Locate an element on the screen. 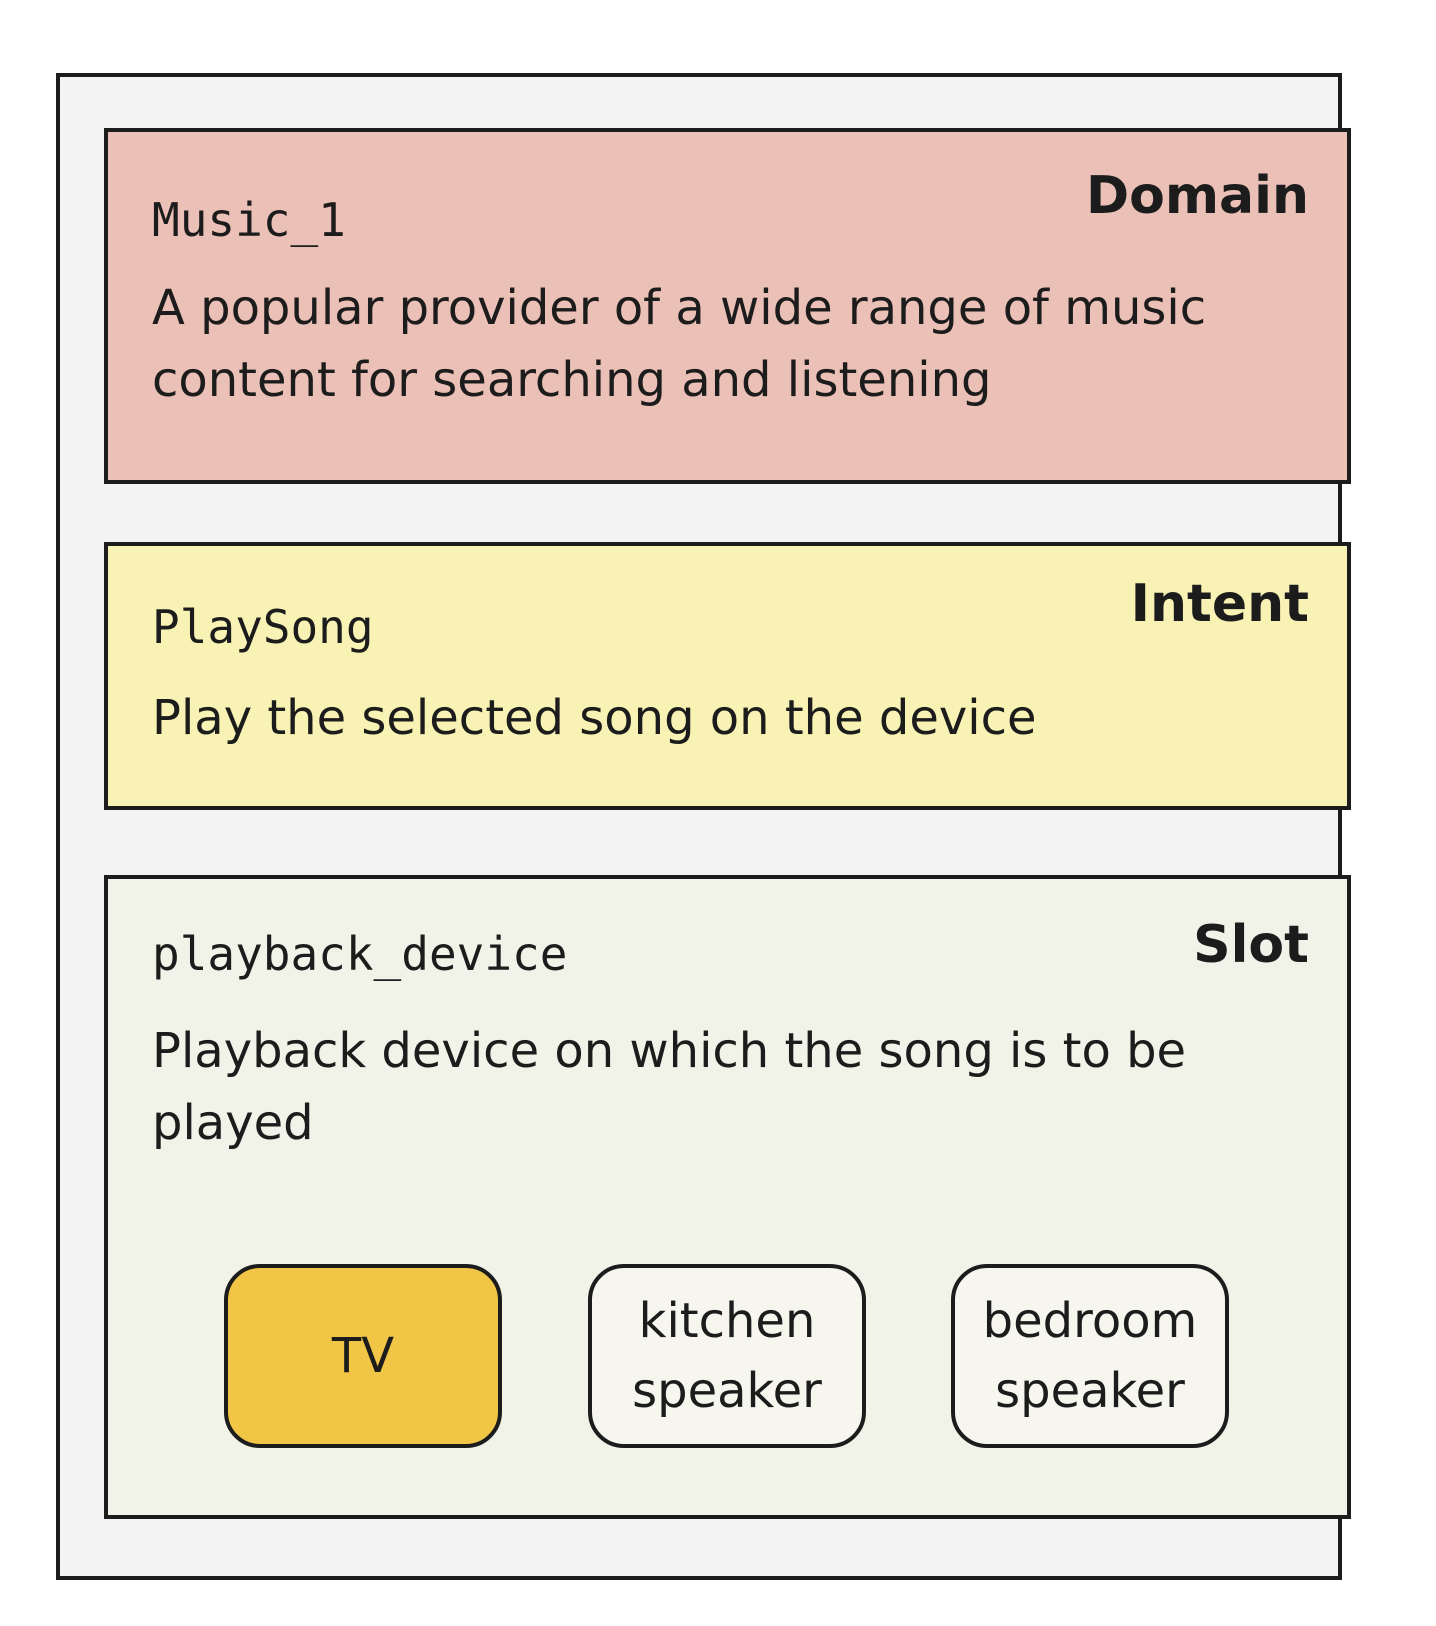  intent-kind-label: Intent is located at coordinates (1219, 604).